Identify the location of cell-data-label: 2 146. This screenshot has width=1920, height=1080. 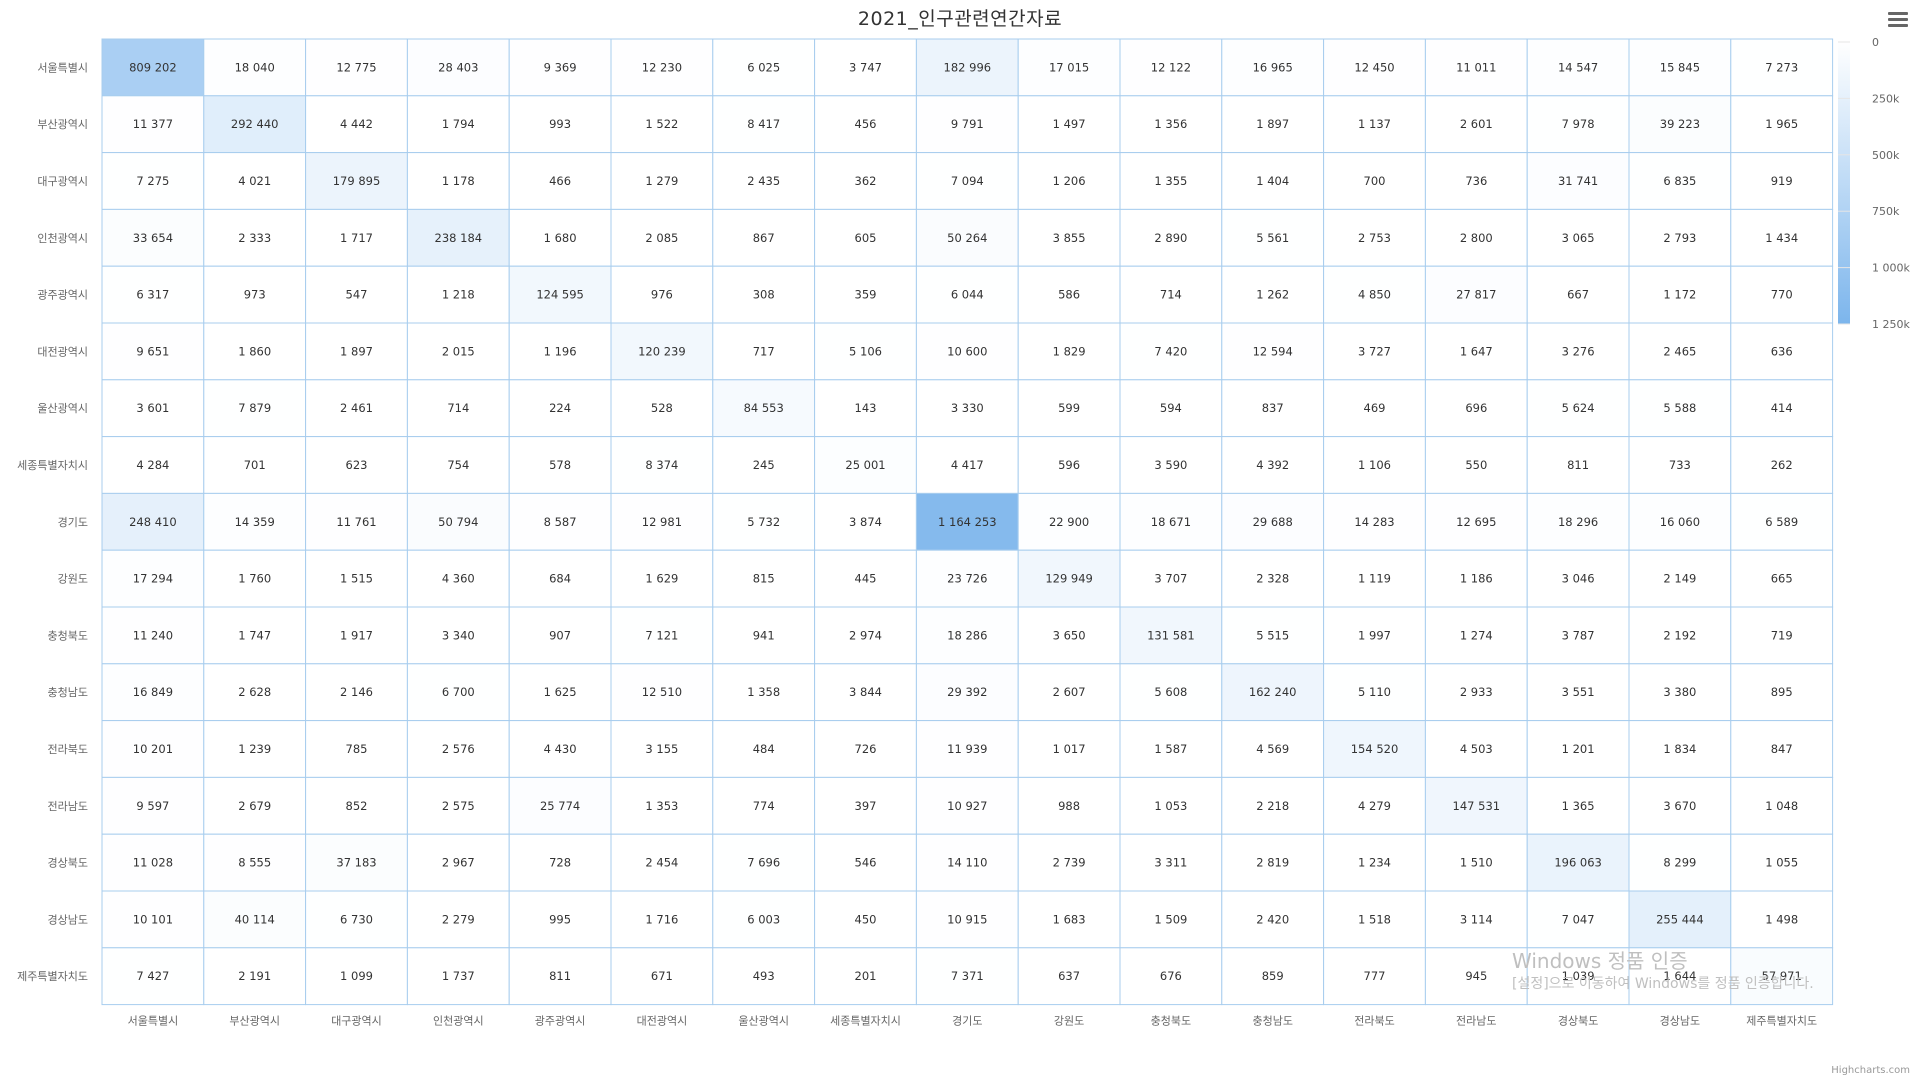
(356, 692).